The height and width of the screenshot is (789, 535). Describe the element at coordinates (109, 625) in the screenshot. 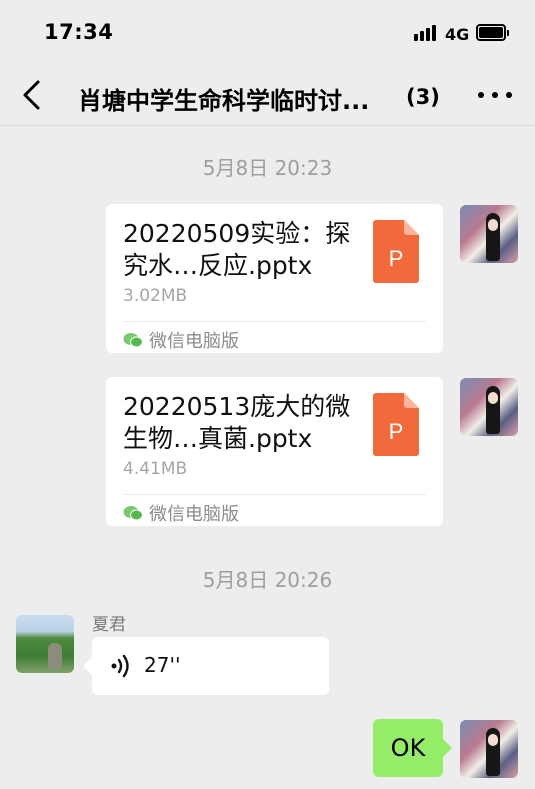

I see `sender-name: 夏君` at that location.